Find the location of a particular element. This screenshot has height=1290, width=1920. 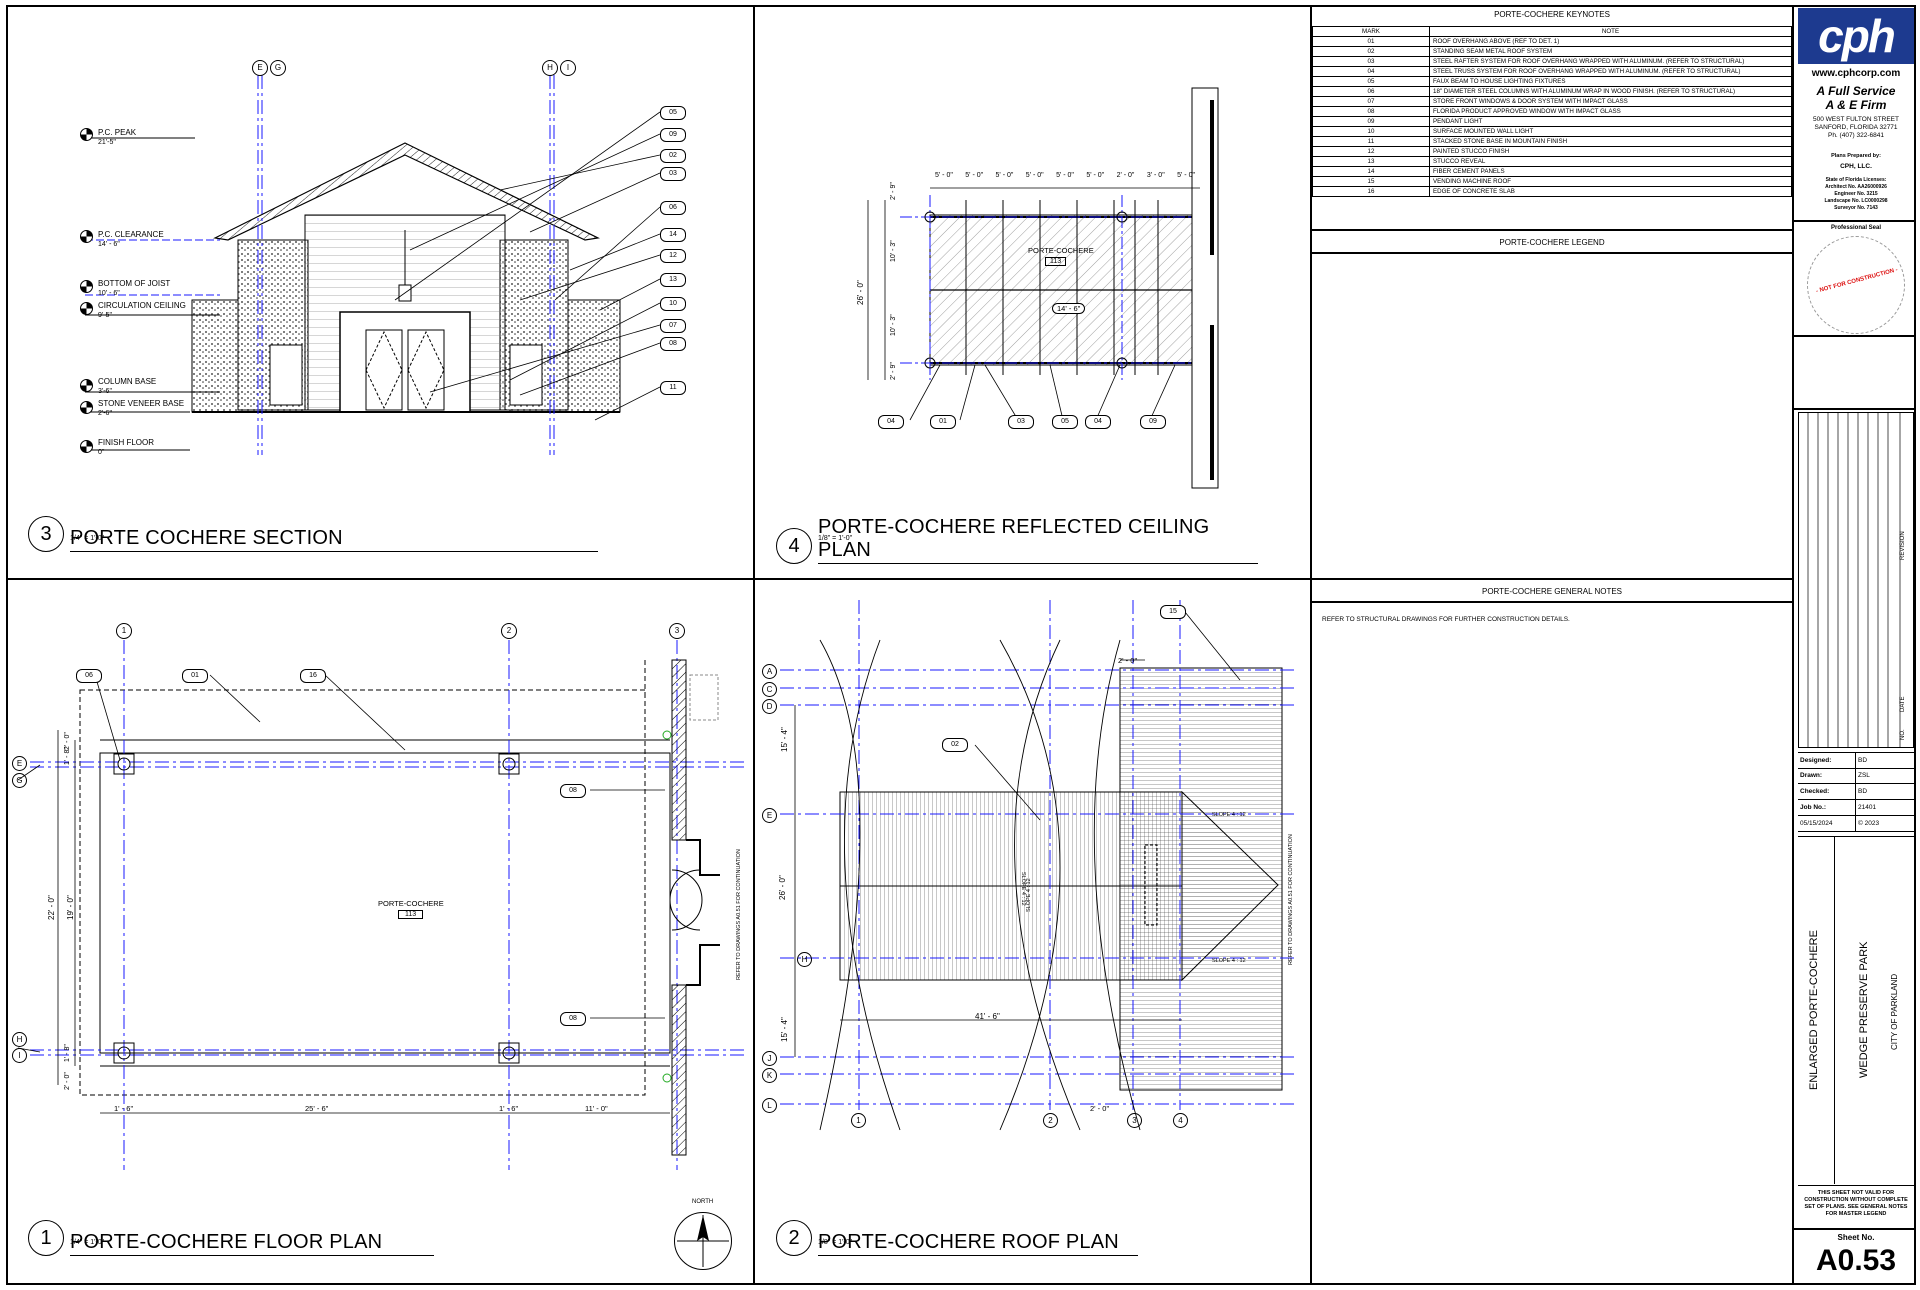

info-row: Designed: BD is located at coordinates (1856, 760).